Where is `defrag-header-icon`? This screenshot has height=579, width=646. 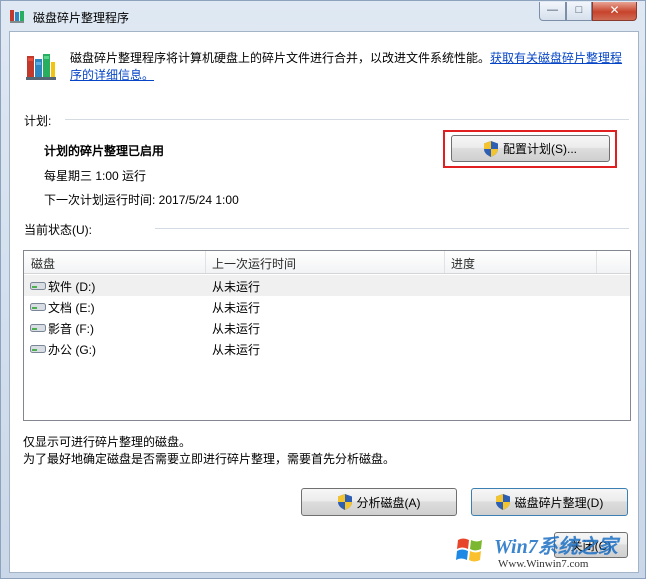
defrag-header-icon is located at coordinates (41, 67).